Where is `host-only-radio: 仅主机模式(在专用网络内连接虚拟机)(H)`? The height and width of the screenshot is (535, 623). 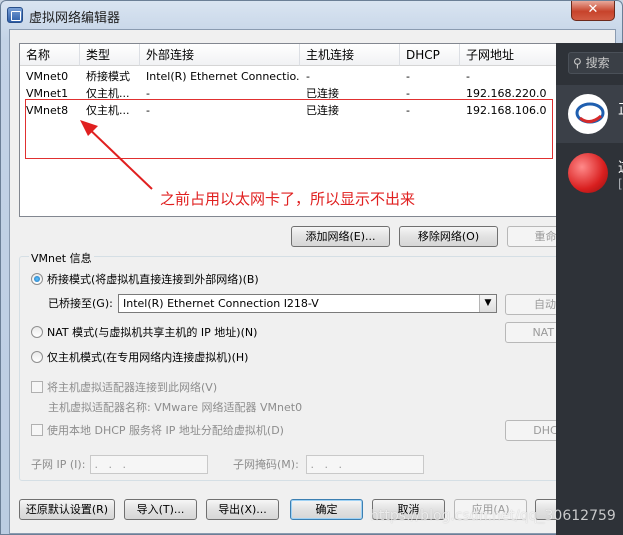
host-only-radio: 仅主机模式(在专用网络内连接虚拟机)(H) is located at coordinates (139, 358).